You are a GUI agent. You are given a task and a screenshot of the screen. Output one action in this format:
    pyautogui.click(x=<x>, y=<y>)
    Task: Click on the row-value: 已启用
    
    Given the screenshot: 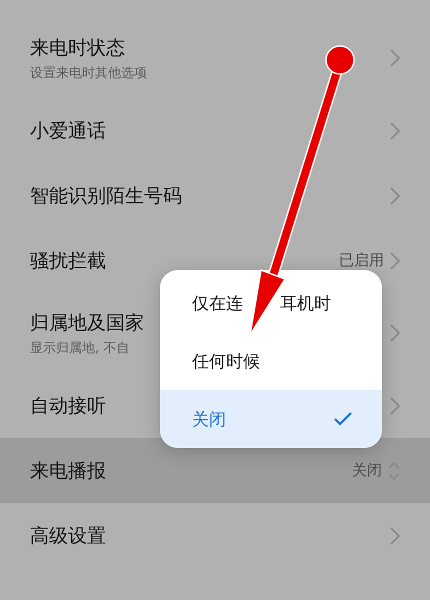 What is the action you would take?
    pyautogui.click(x=361, y=260)
    